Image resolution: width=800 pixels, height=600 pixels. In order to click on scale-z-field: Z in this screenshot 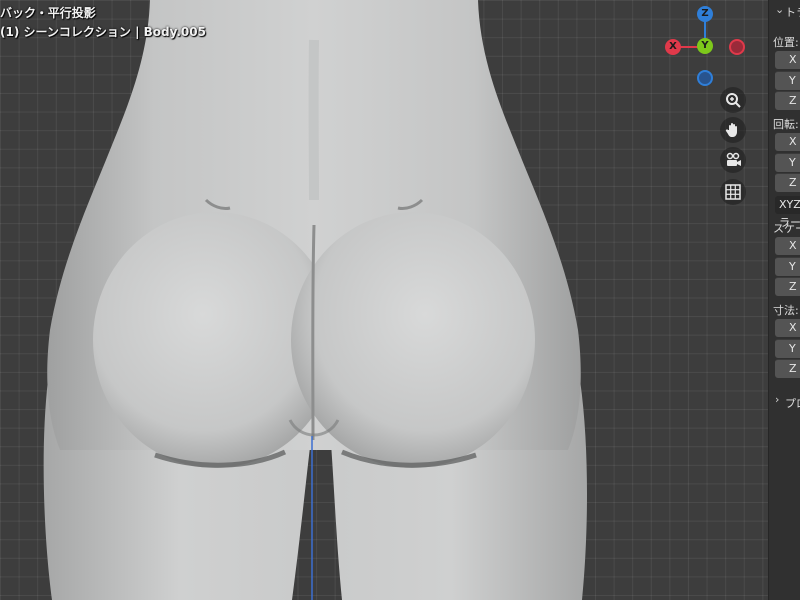, I will do `click(787, 286)`.